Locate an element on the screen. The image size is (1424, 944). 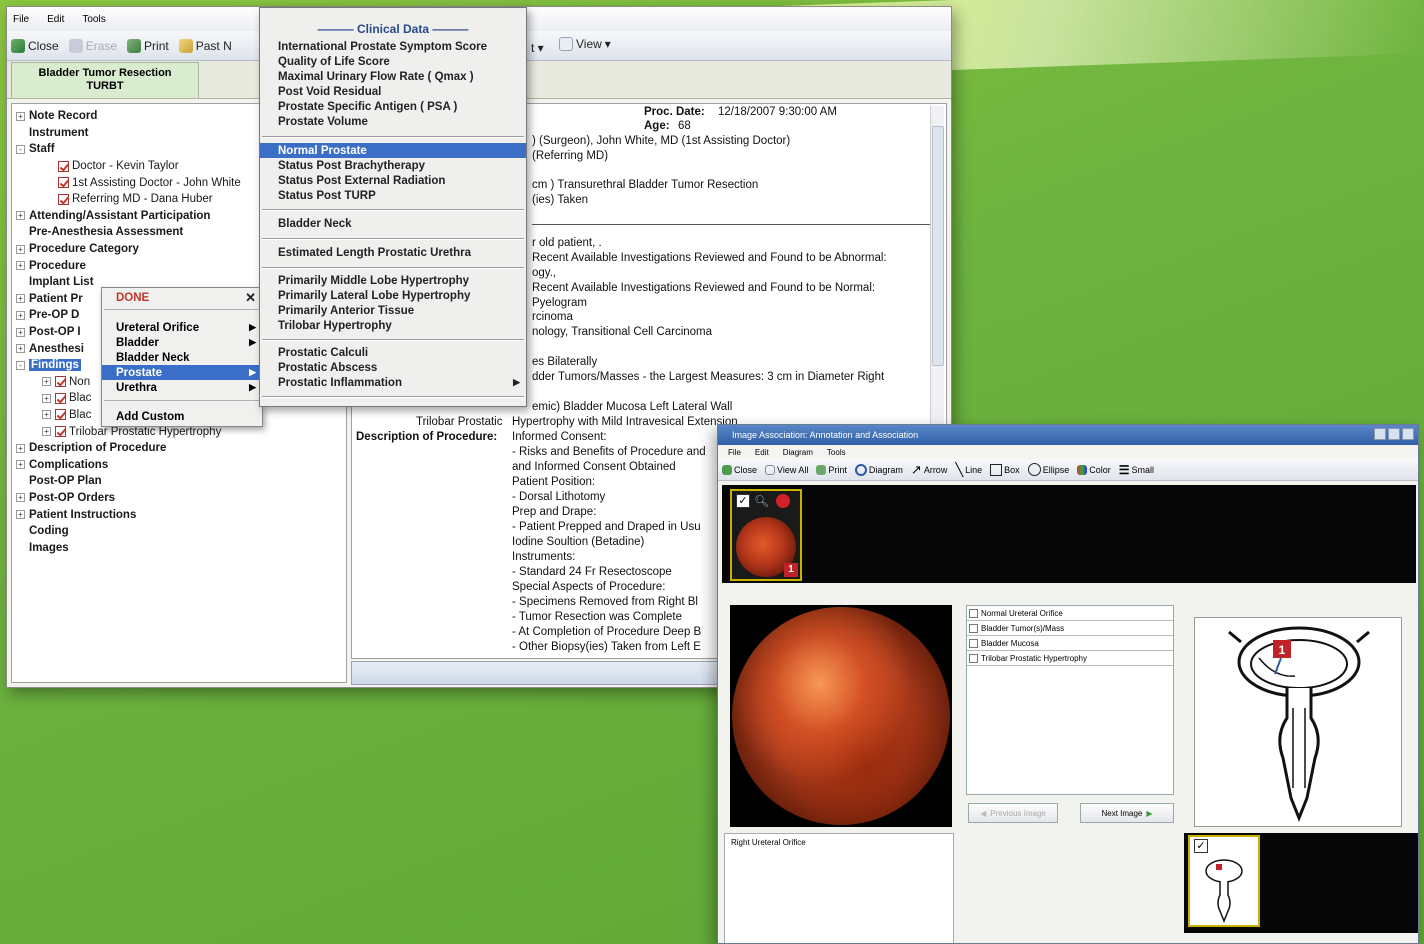
zoom-icon: 🔍︎ is located at coordinates (761, 501).